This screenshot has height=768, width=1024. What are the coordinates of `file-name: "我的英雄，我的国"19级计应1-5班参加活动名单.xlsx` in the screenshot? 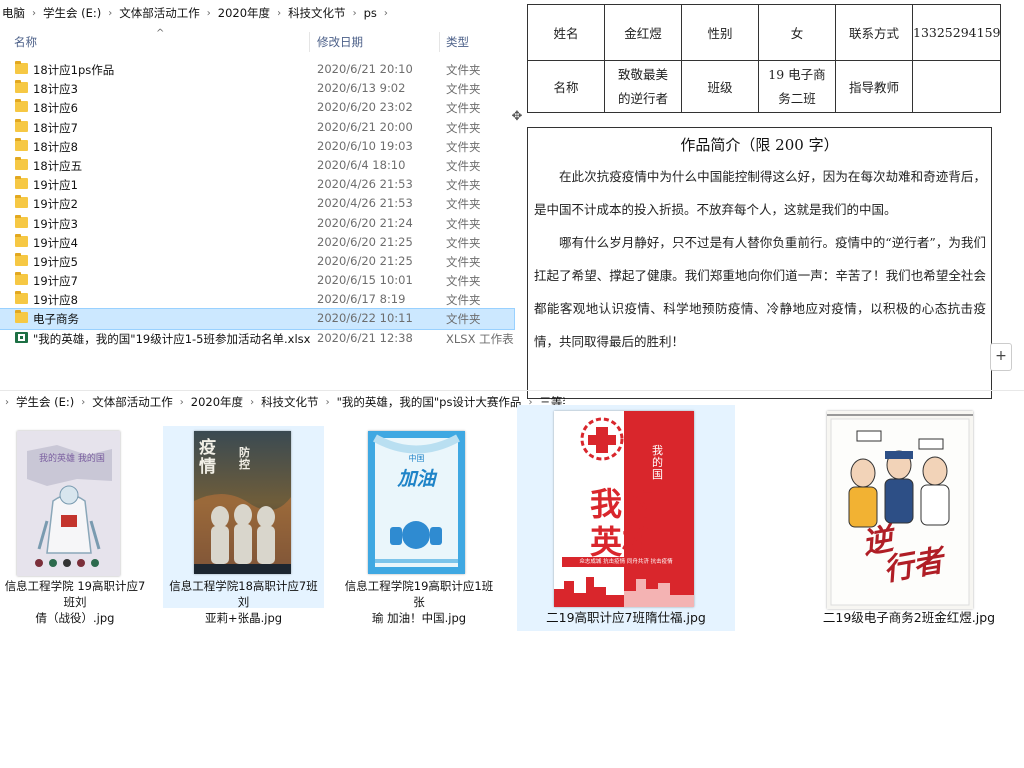 It's located at (172, 338).